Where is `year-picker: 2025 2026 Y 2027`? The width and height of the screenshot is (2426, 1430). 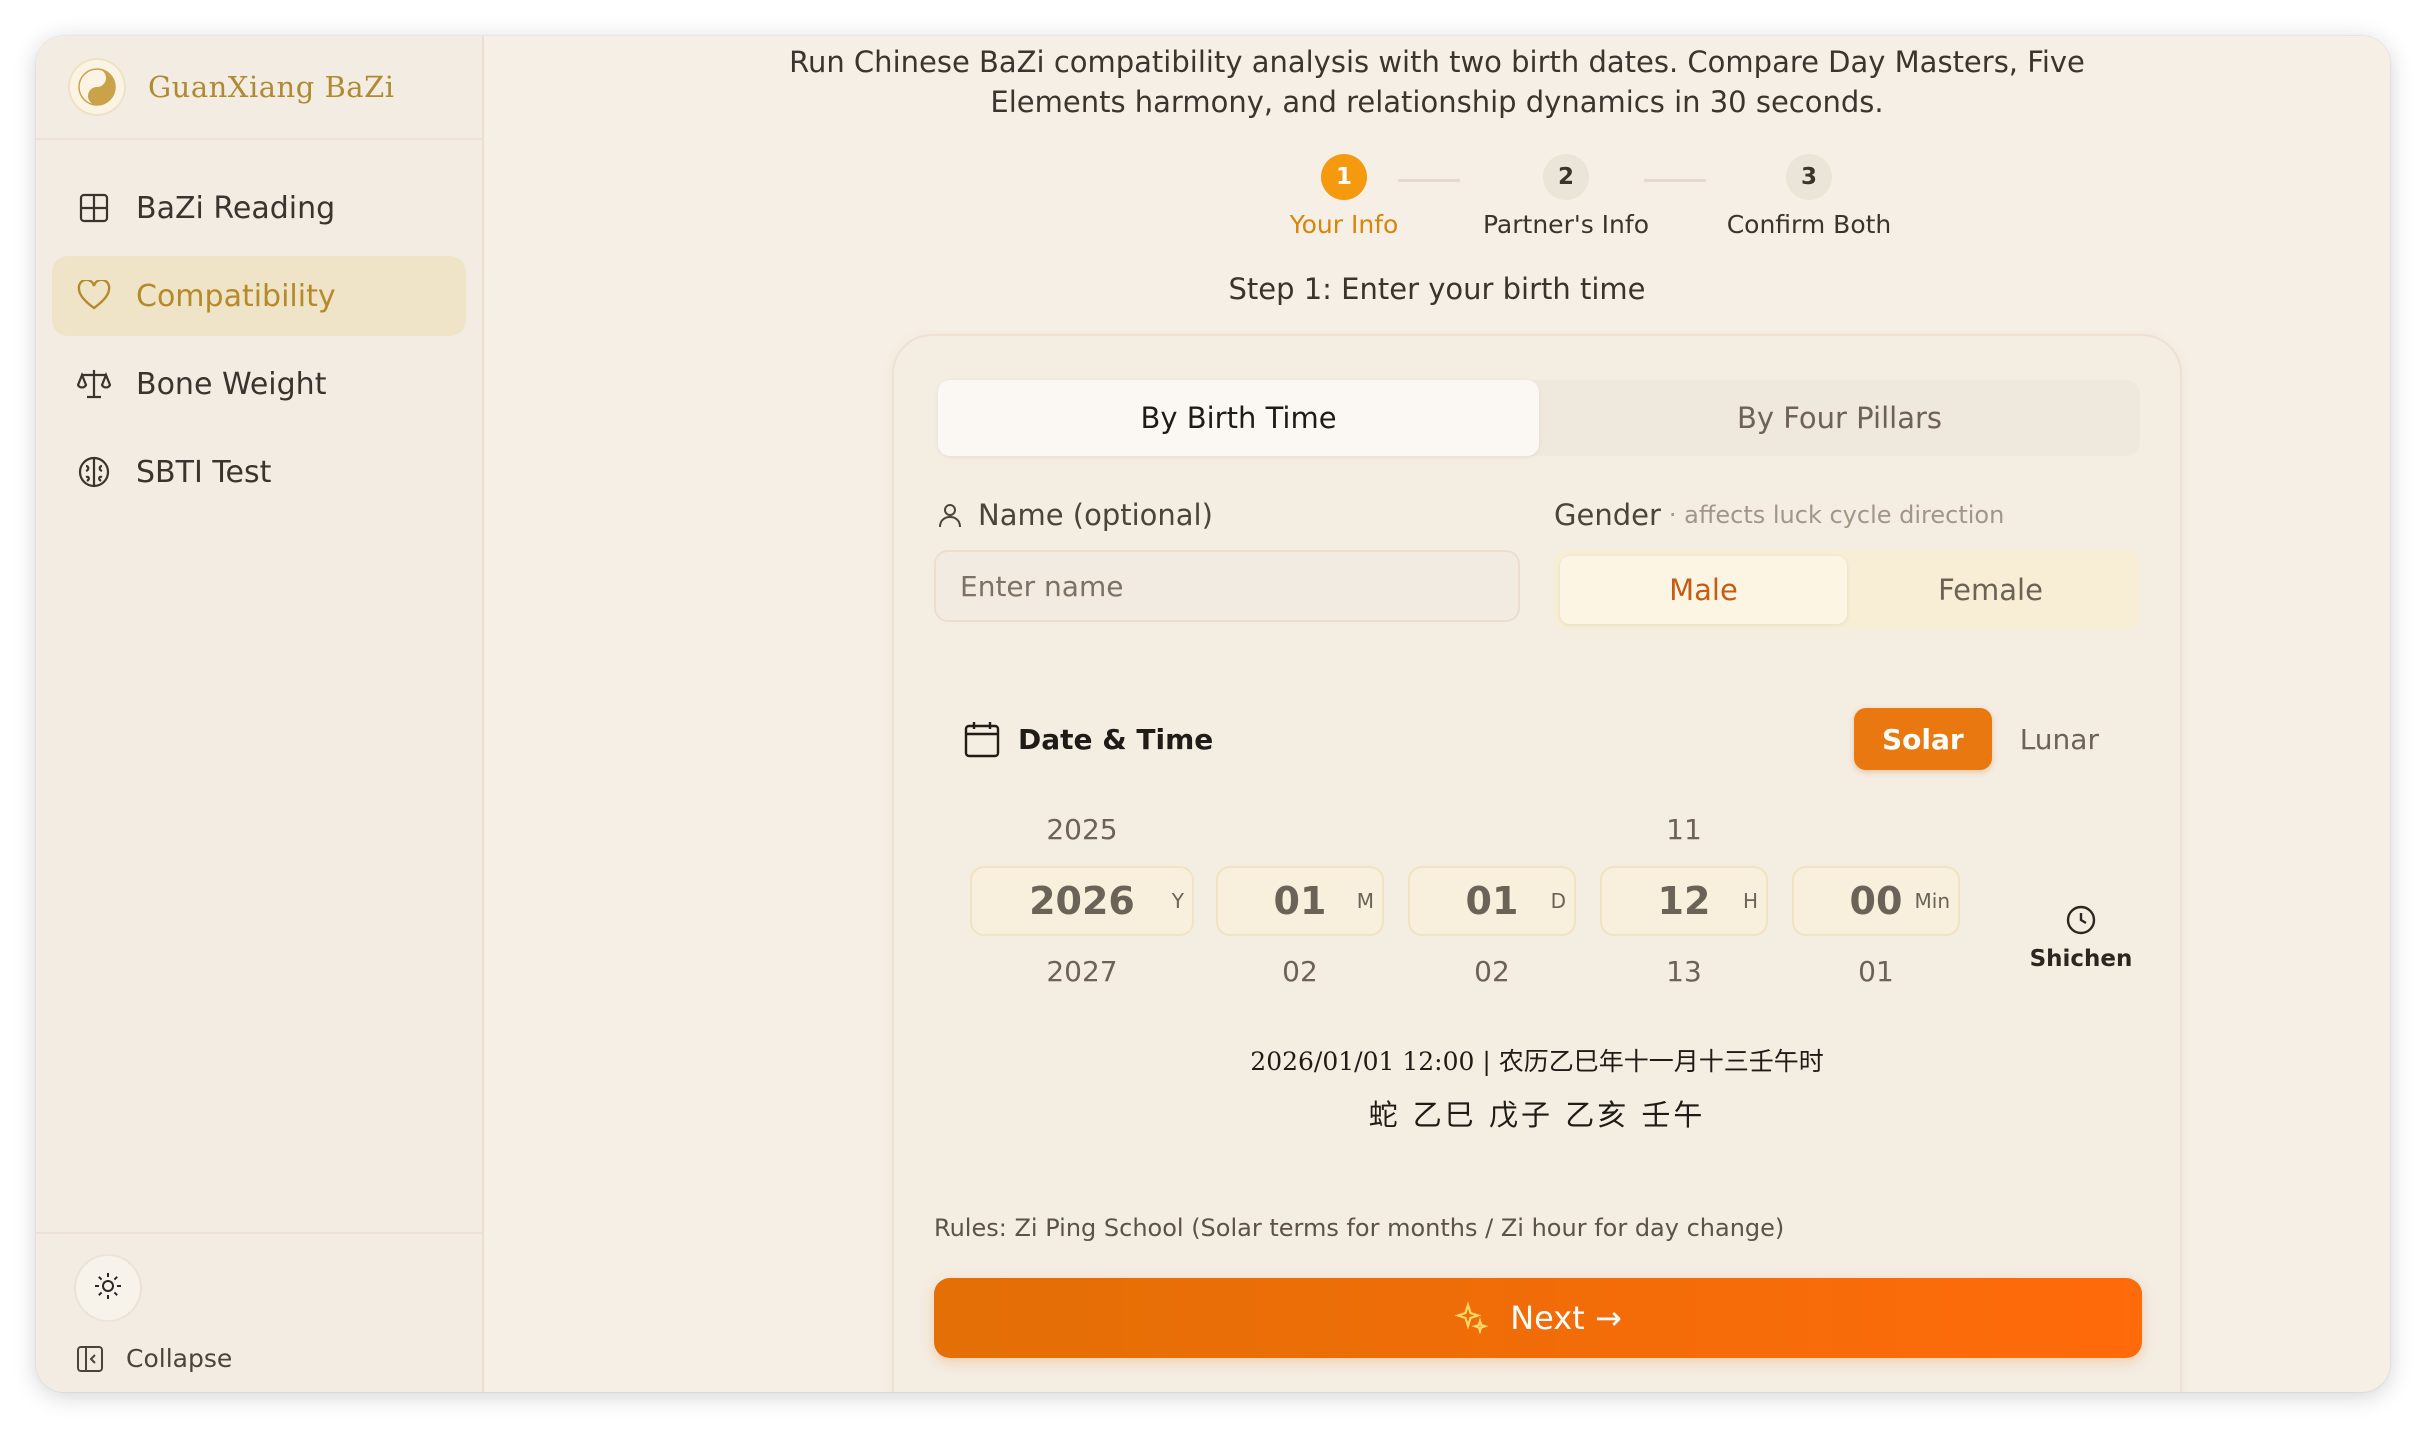
year-picker: 2025 2026 Y 2027 is located at coordinates (1082, 901).